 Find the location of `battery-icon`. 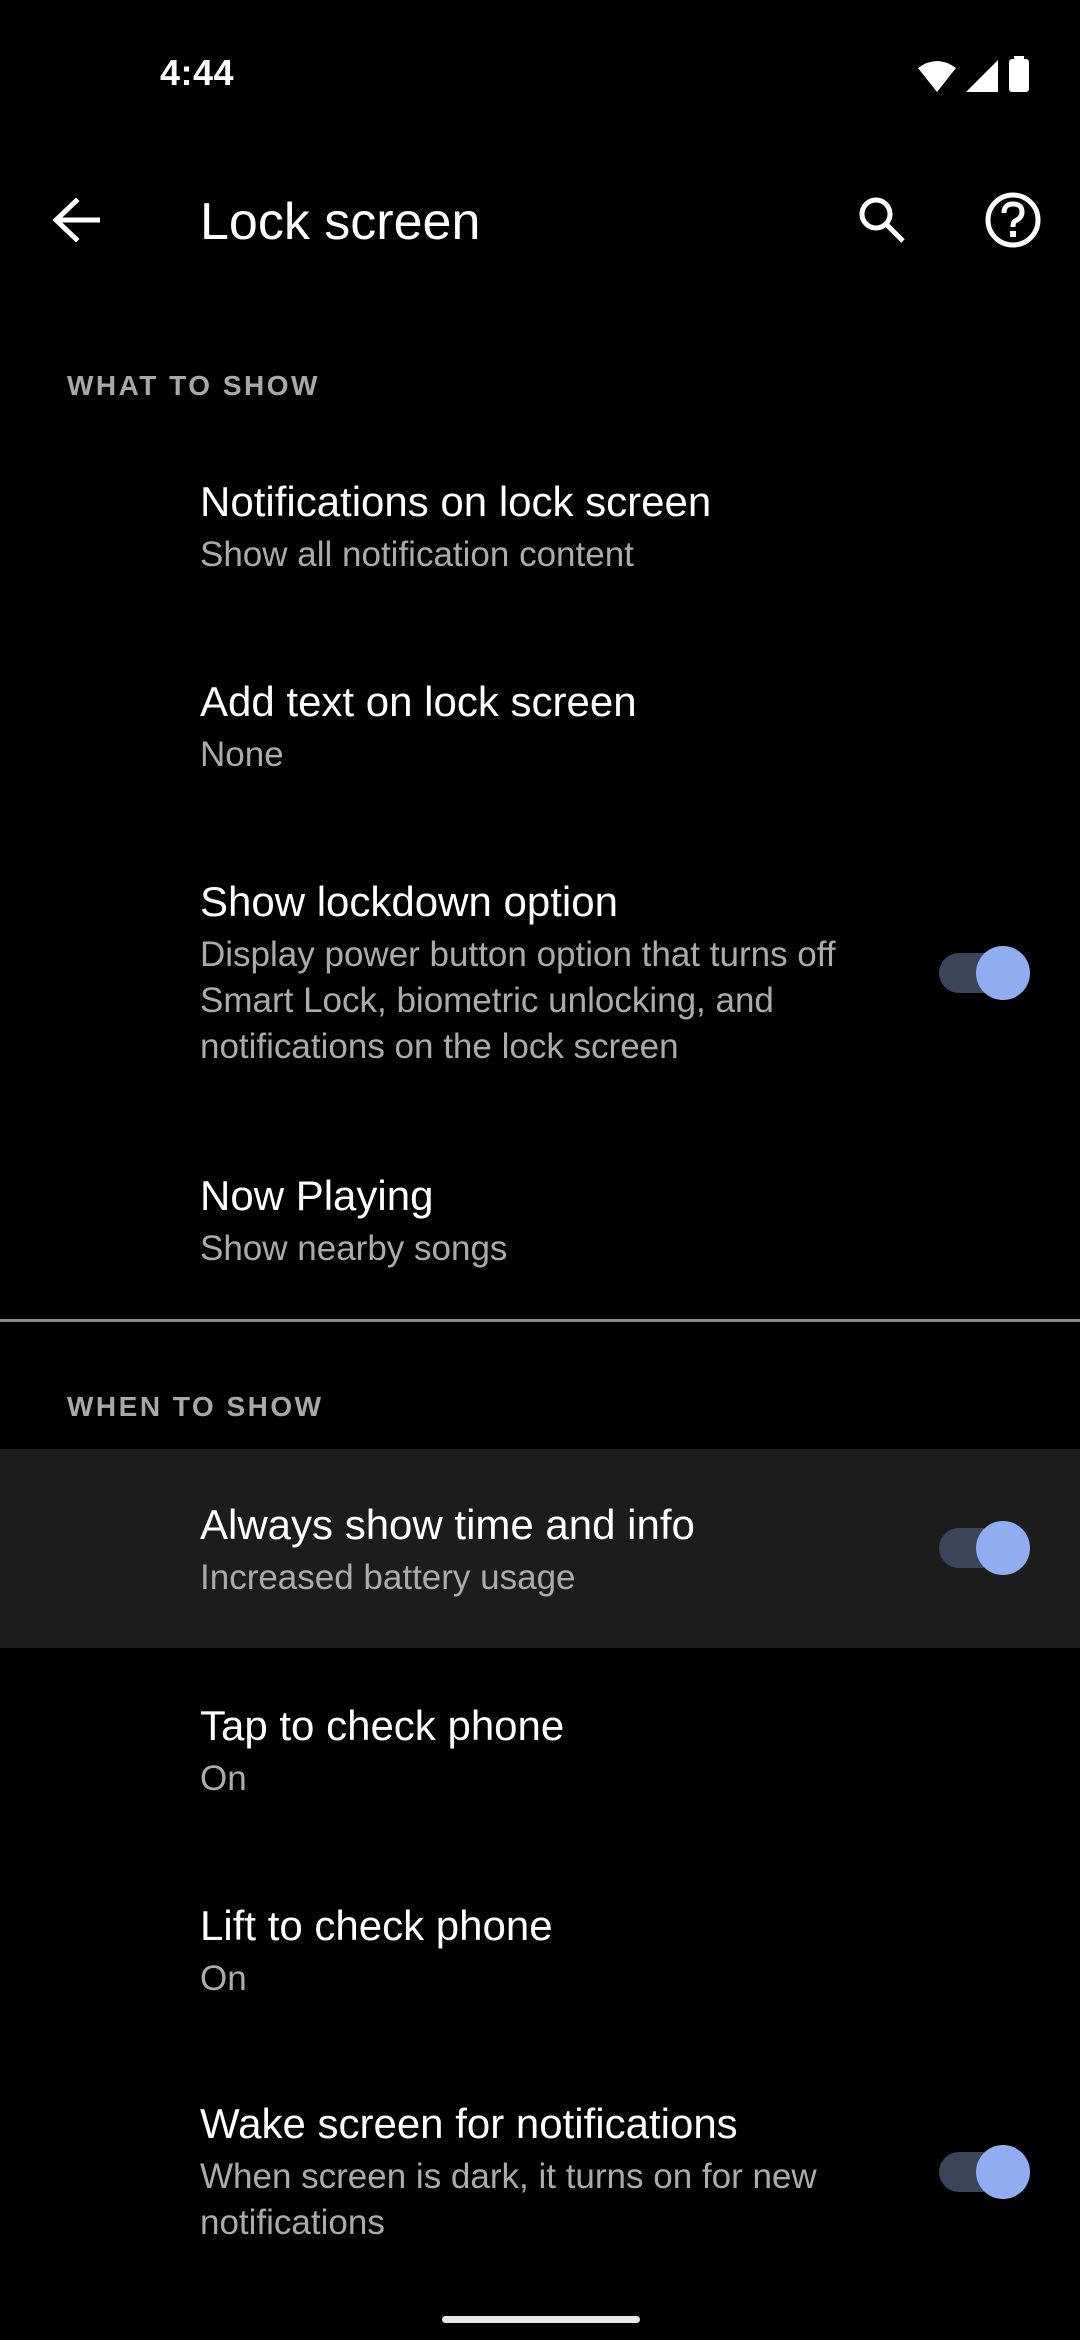

battery-icon is located at coordinates (1019, 76).